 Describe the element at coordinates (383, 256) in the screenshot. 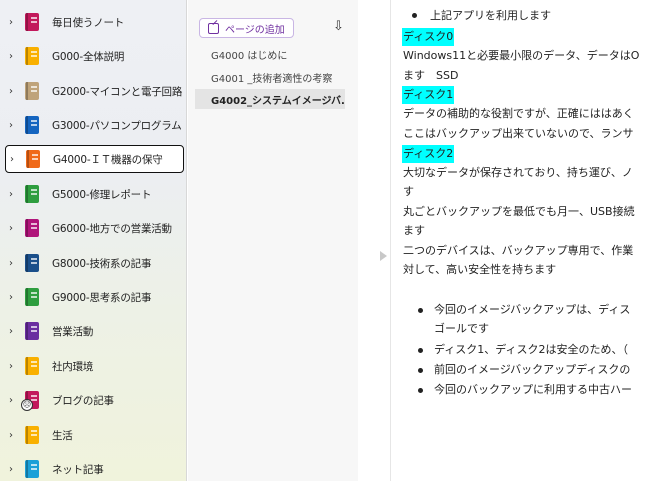

I see `collapse-pane-icon` at that location.